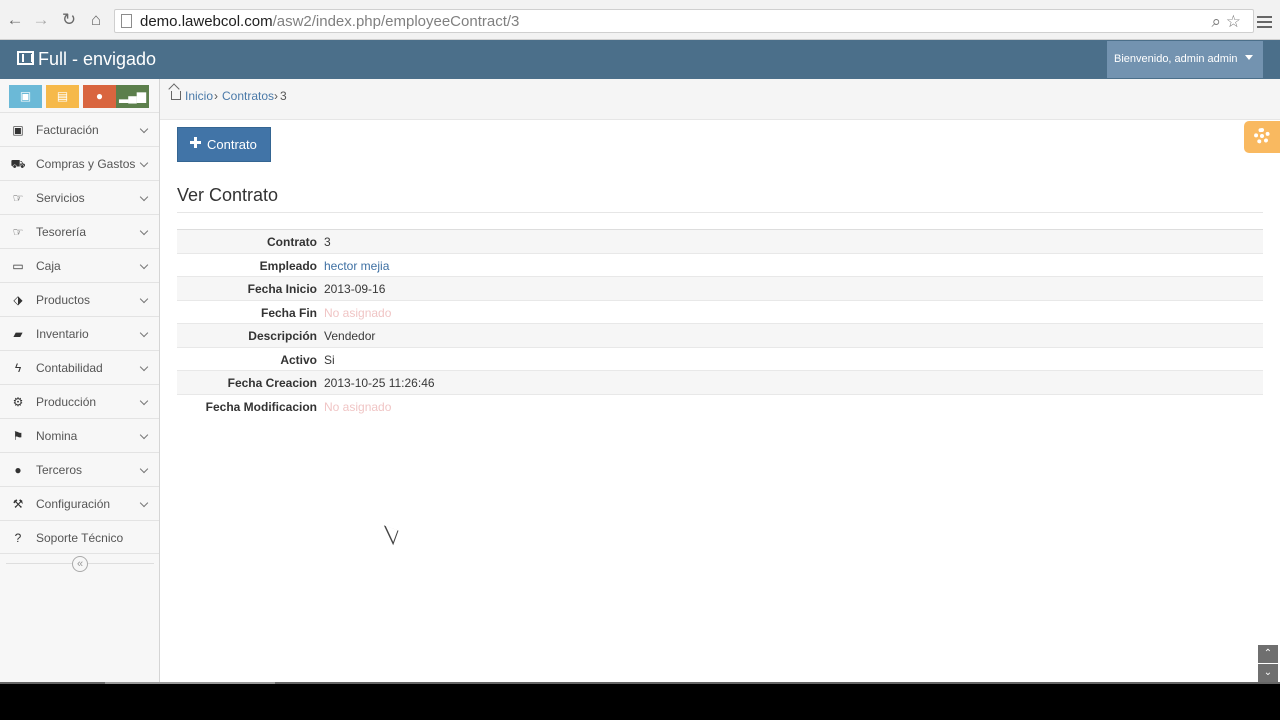 This screenshot has height=720, width=1280. I want to click on breadcrumb-current: 3, so click(283, 96).